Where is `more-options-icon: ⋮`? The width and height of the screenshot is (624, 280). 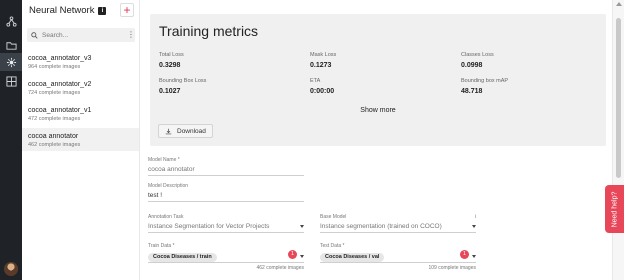
more-options-icon: ⋮ is located at coordinates (131, 35).